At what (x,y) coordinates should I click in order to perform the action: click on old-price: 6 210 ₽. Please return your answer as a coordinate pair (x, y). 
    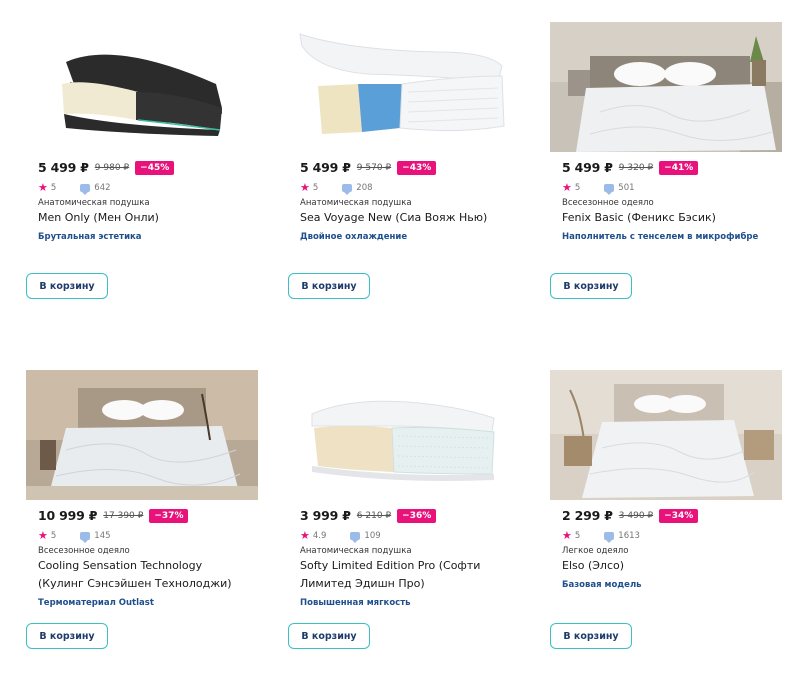
    Looking at the image, I should click on (374, 515).